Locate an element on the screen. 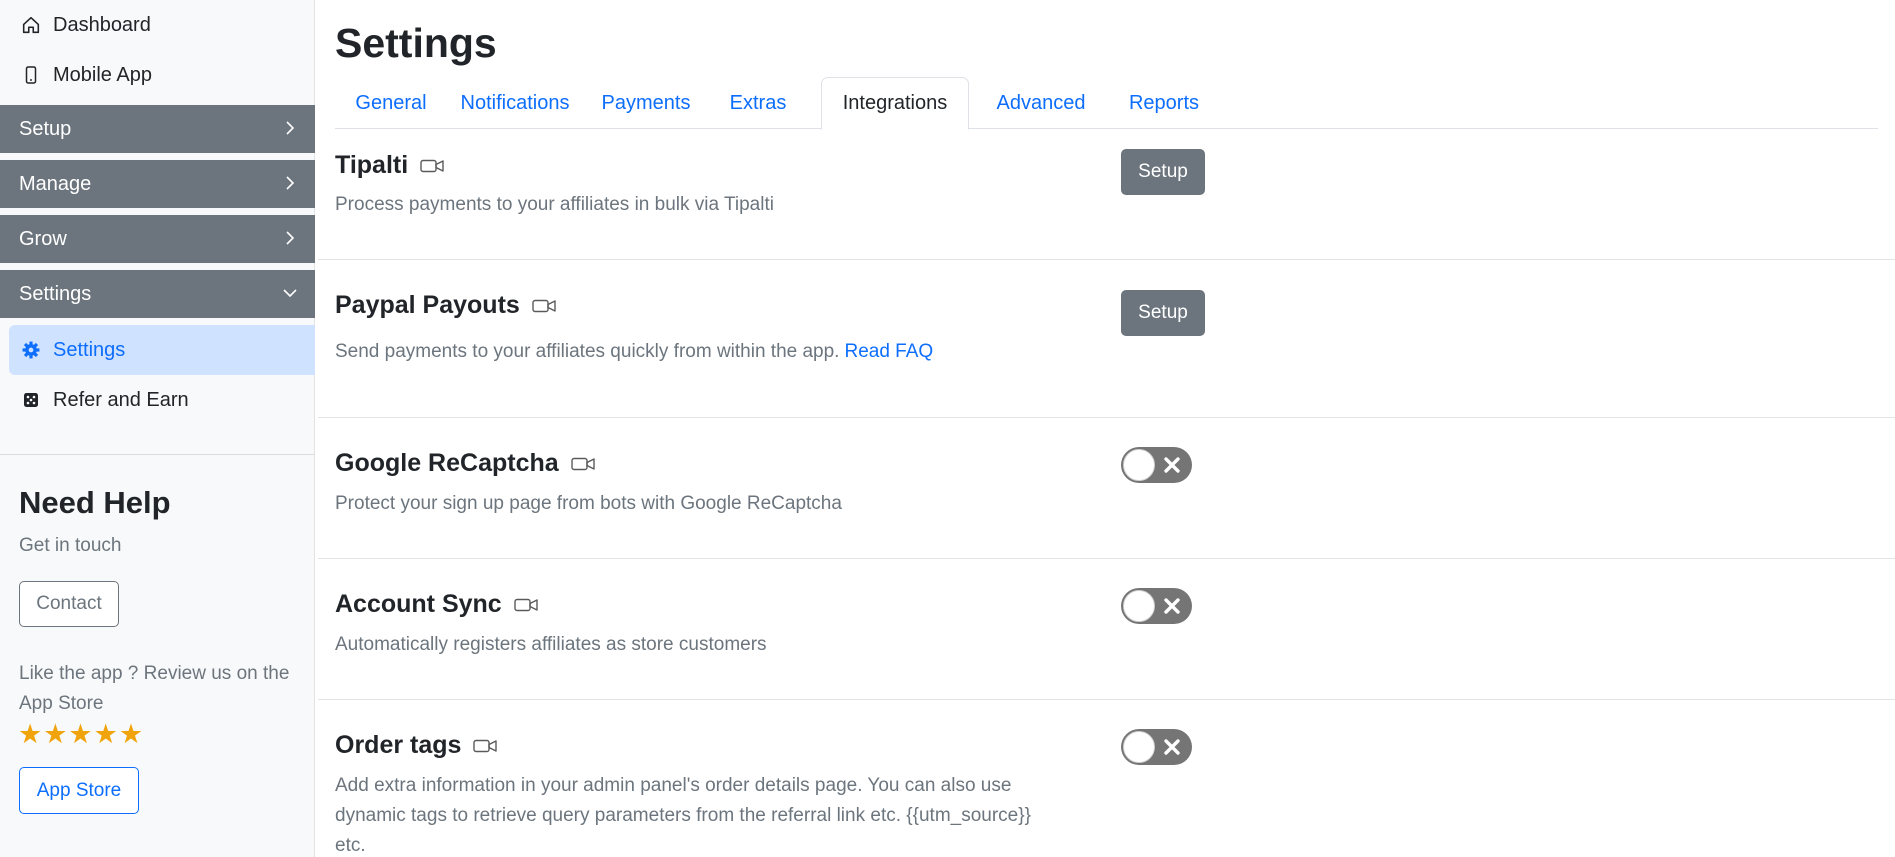 This screenshot has height=857, width=1895. paypal-payouts-setup-button: Setup is located at coordinates (1163, 313).